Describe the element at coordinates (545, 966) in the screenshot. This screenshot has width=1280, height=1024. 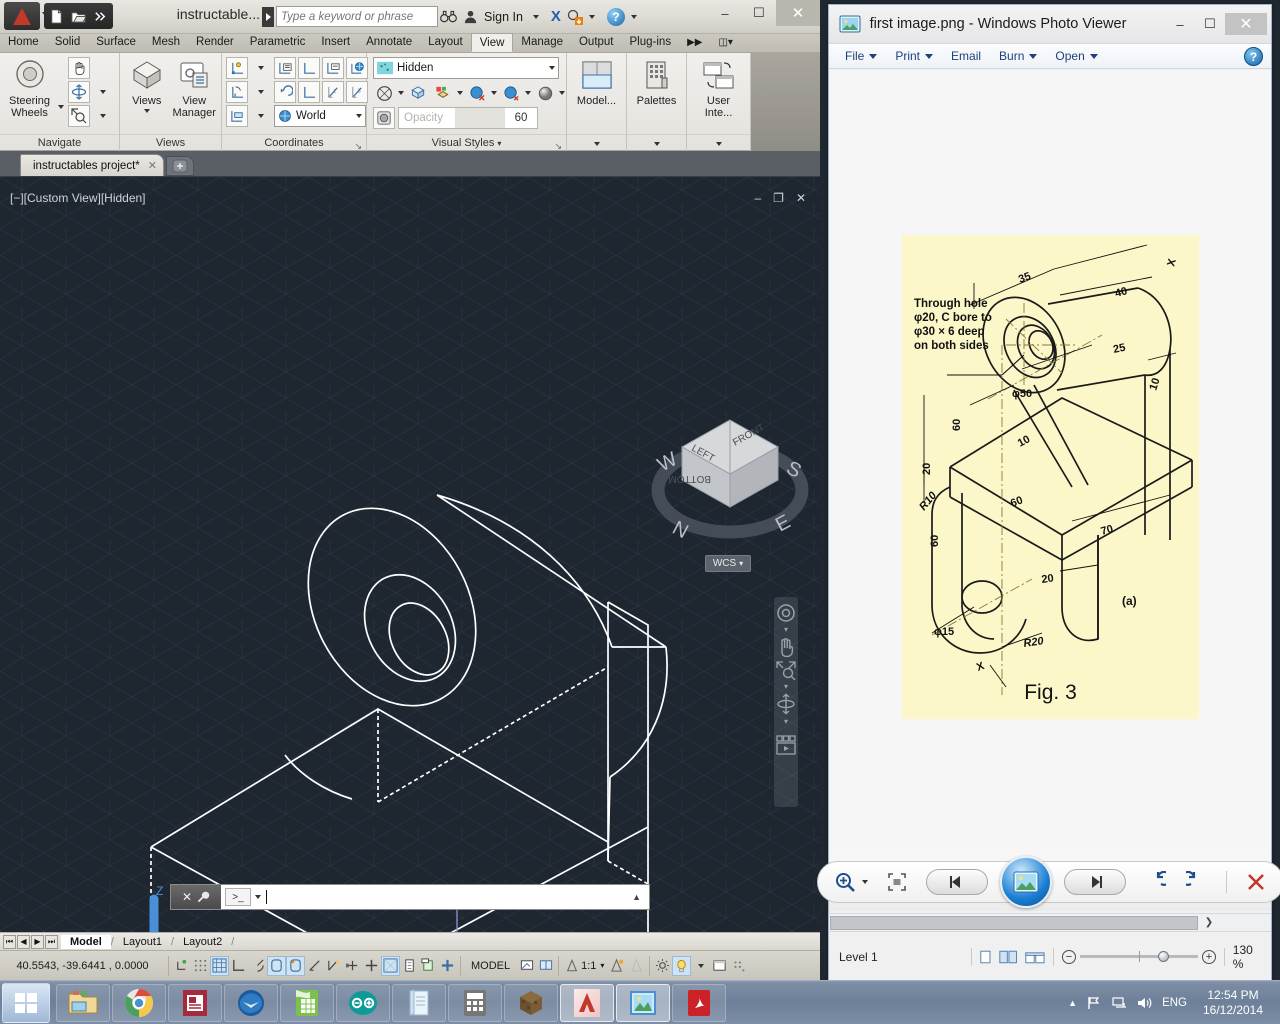
I see `viewport-scale-icon` at that location.